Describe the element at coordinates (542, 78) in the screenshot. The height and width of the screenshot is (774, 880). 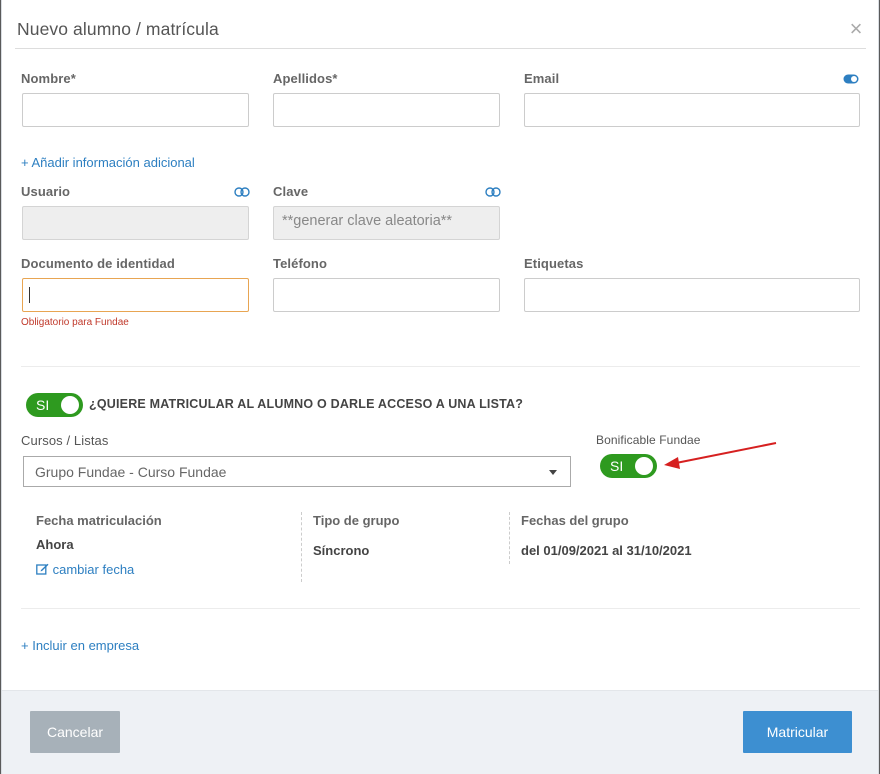
I see `email-label: Email` at that location.